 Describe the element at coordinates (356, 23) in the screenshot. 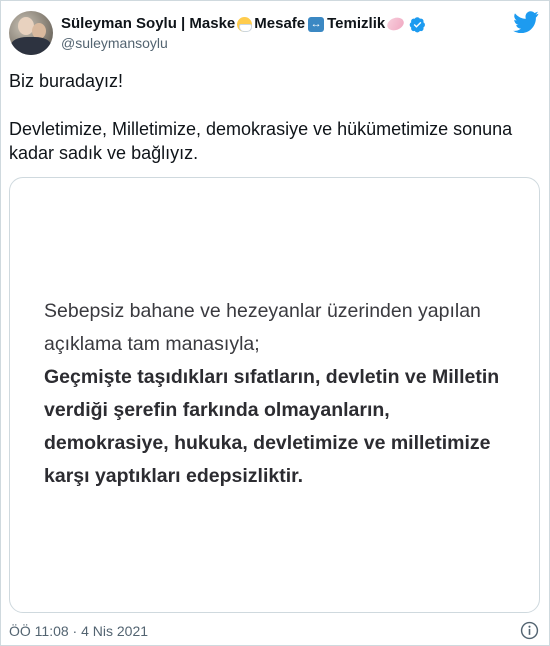

I see `display-name-part-3: Temizlik` at that location.